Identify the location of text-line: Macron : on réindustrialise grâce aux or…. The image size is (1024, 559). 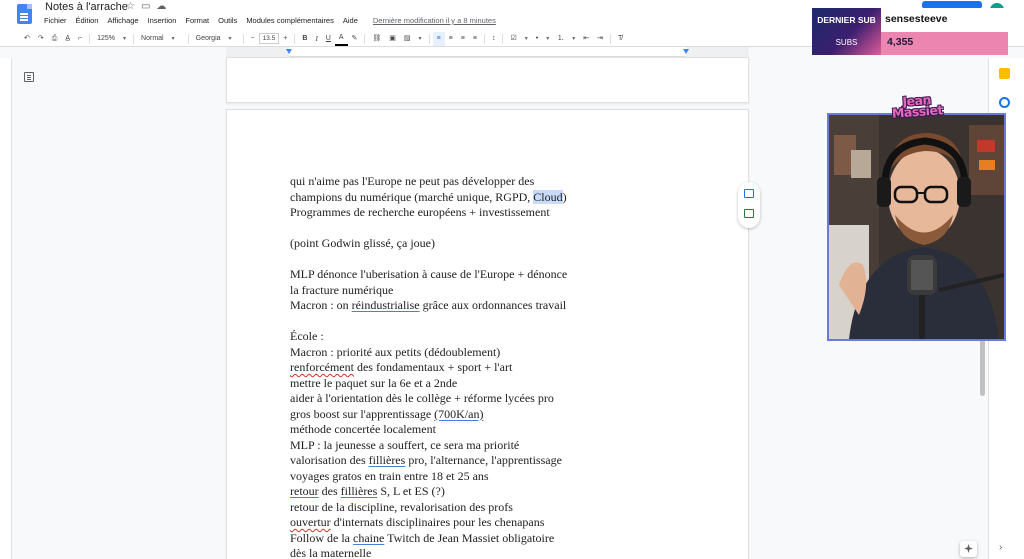
(428, 305).